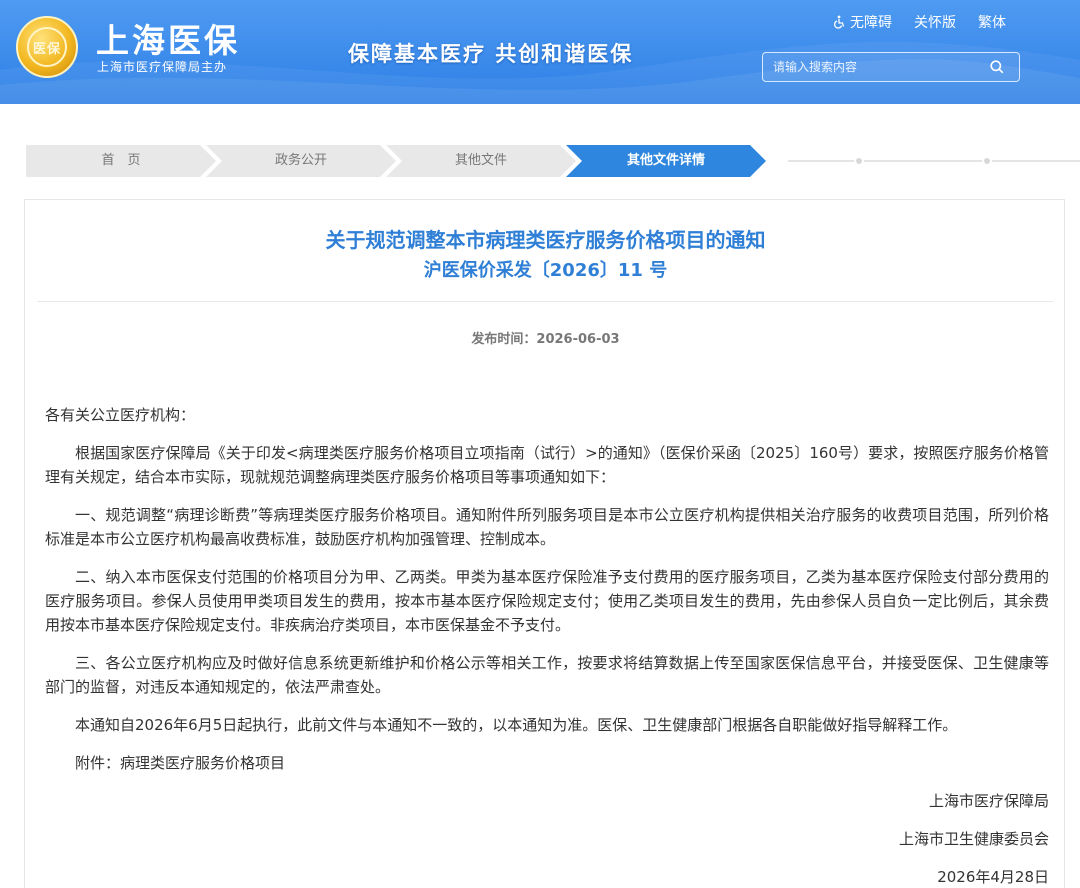 Image resolution: width=1080 pixels, height=888 pixels. Describe the element at coordinates (997, 67) in the screenshot. I see `search-icon` at that location.